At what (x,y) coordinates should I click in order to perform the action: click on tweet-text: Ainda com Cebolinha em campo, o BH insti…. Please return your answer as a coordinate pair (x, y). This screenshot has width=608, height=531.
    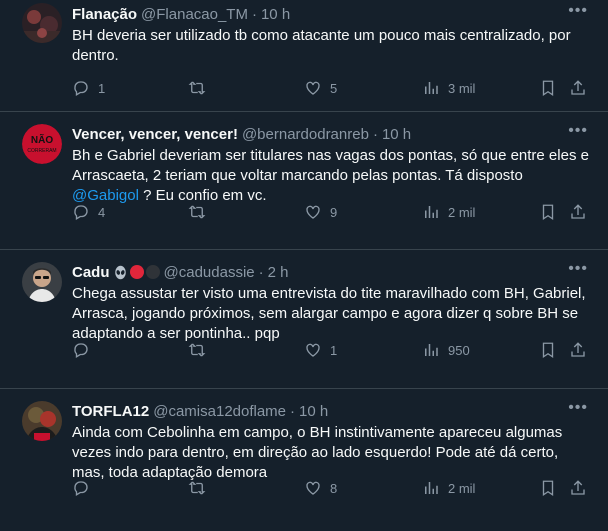
    Looking at the image, I should click on (317, 452).